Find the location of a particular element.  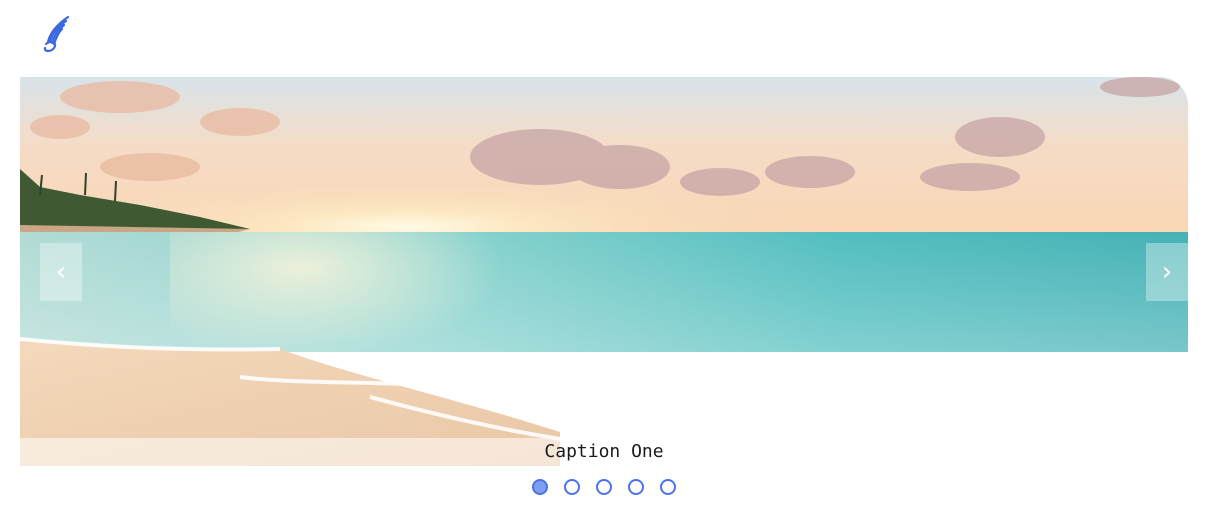

slide-indicators is located at coordinates (604, 487).